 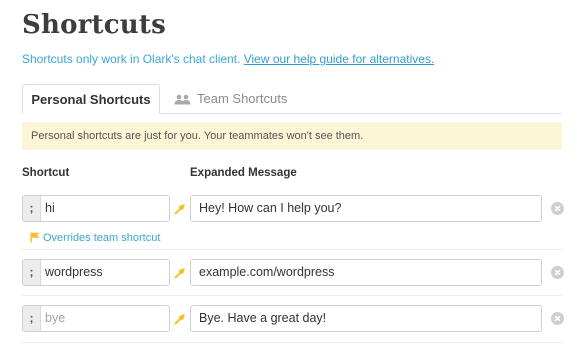 What do you see at coordinates (292, 99) in the screenshot?
I see `tab-bar: Personal Shortcuts Team Shortcuts` at bounding box center [292, 99].